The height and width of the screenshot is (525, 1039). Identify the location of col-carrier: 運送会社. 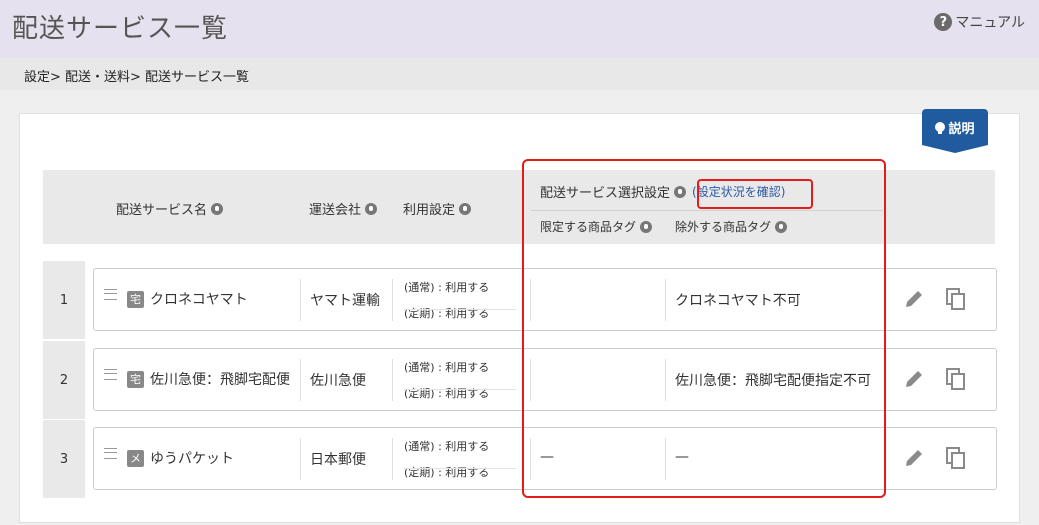
(343, 208).